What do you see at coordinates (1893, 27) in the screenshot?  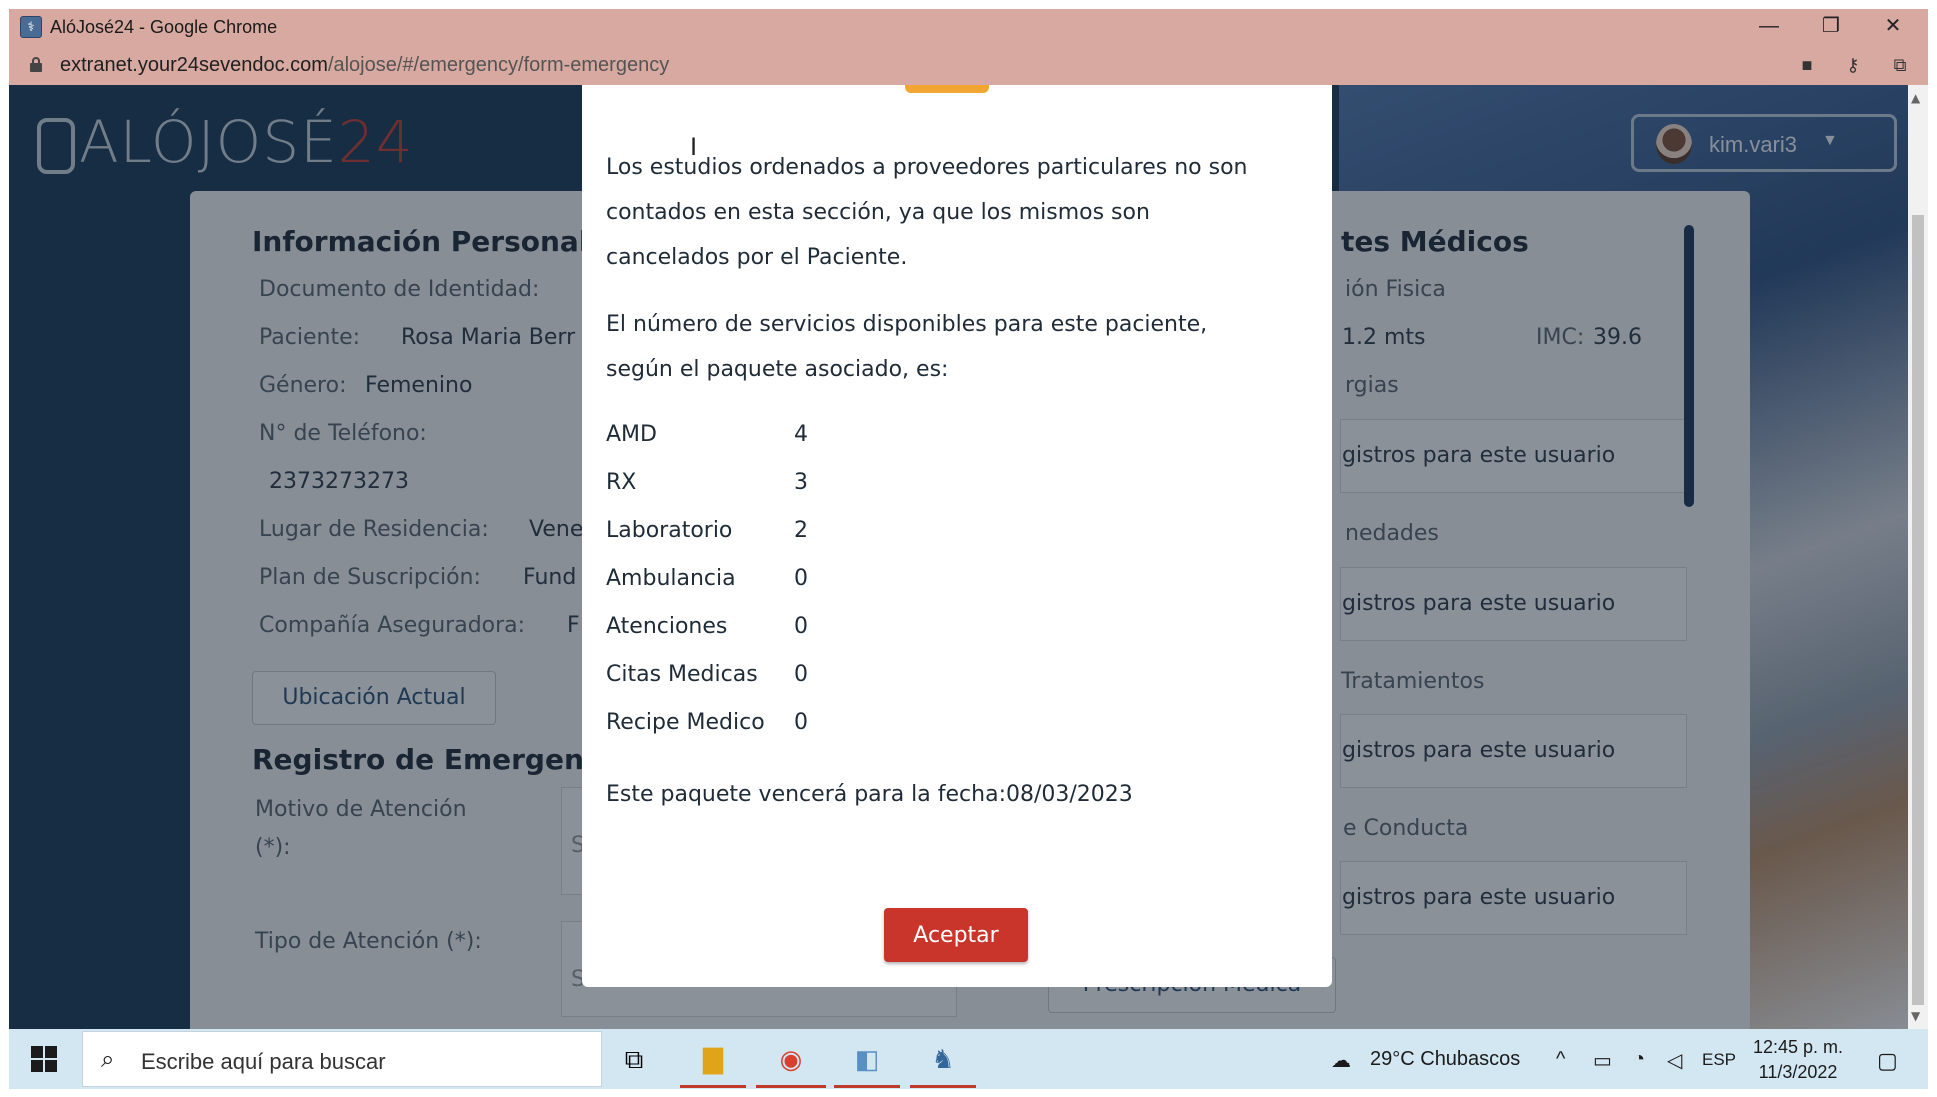 I see `close-window-icon: ✕` at bounding box center [1893, 27].